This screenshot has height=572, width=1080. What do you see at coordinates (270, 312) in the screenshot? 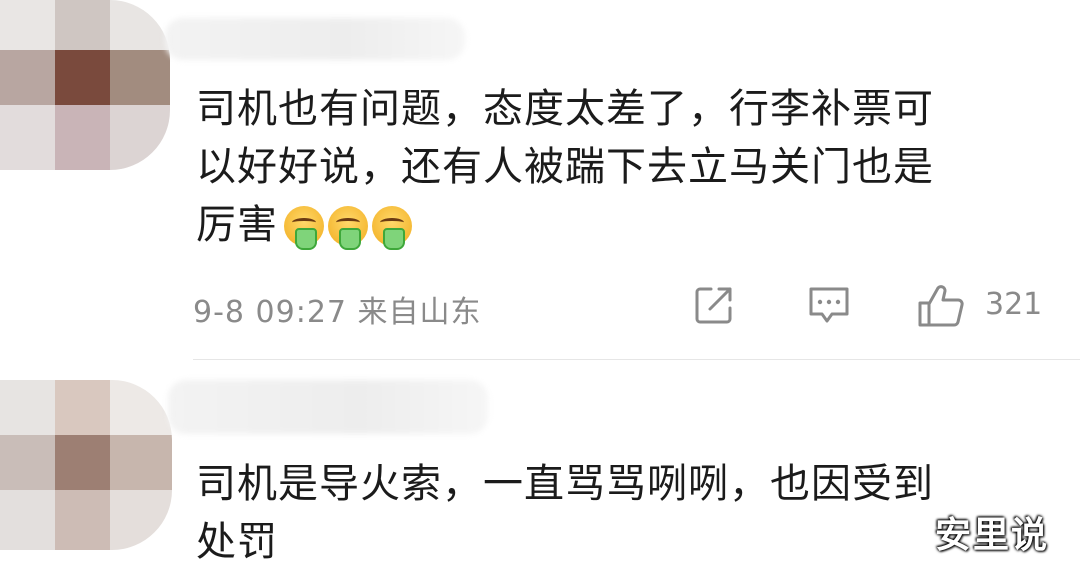
I see `timestamp: 9-8 09:27` at bounding box center [270, 312].